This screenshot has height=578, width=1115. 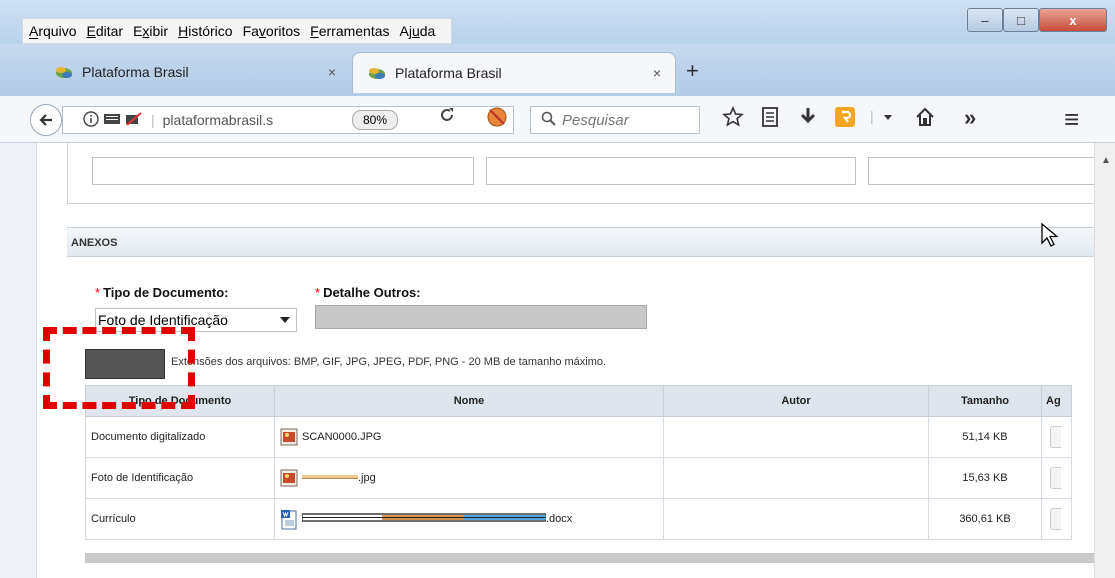 I want to click on menu-arquivo: Arquivo, so click(x=52, y=31).